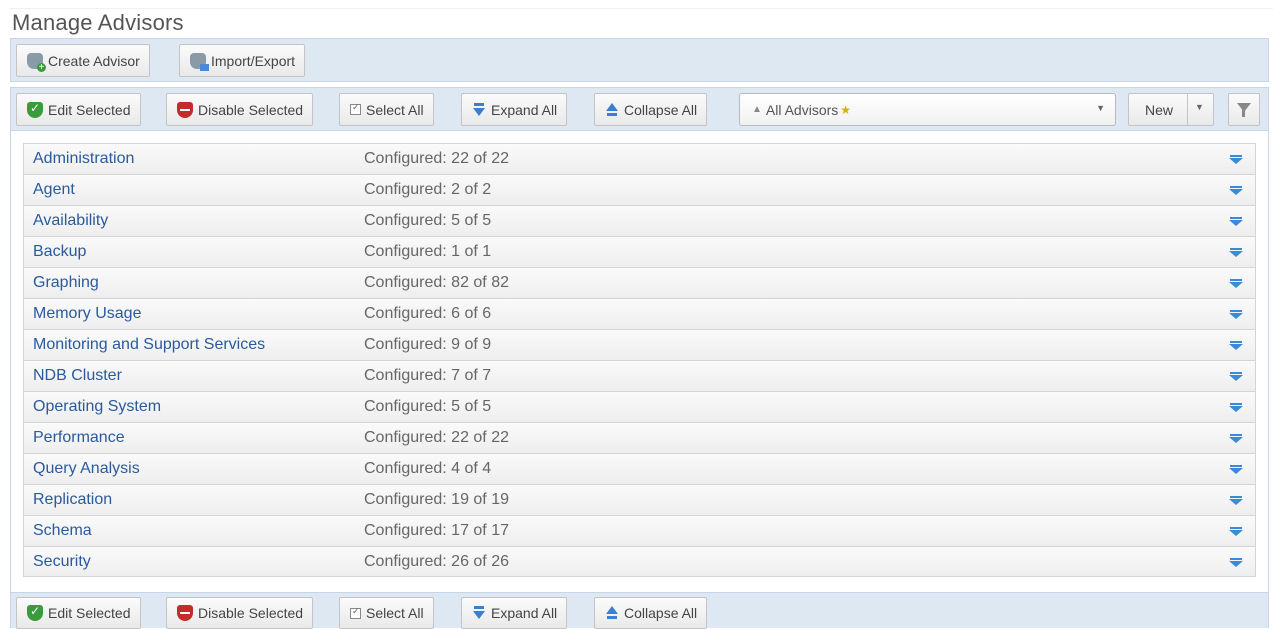 The height and width of the screenshot is (629, 1273). What do you see at coordinates (240, 613) in the screenshot?
I see `disable-selected-button-bottom: Disable Selected` at bounding box center [240, 613].